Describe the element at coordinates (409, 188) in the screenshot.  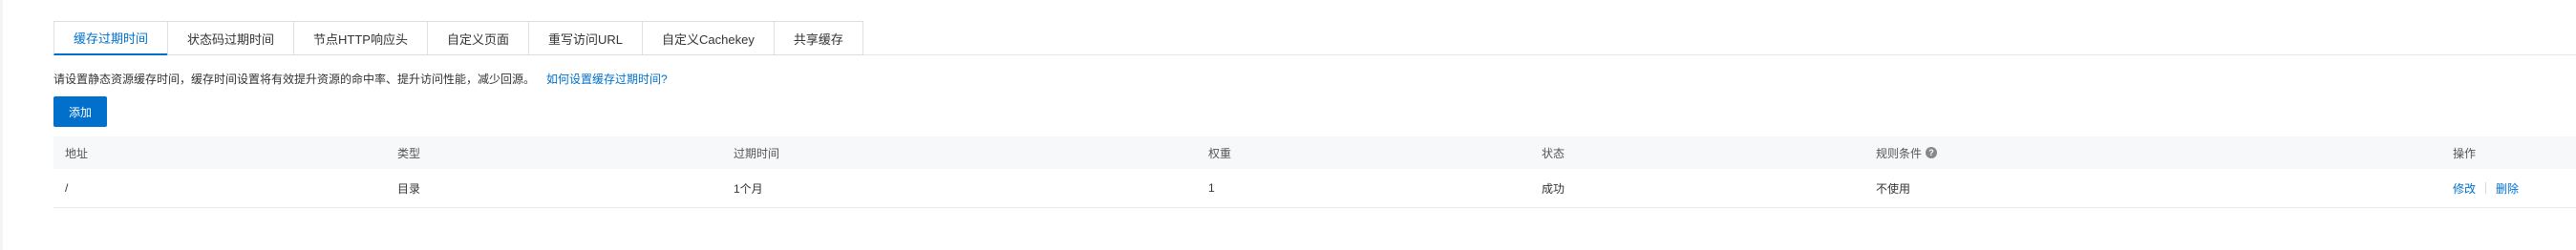
I see `cell-type: 目录` at that location.